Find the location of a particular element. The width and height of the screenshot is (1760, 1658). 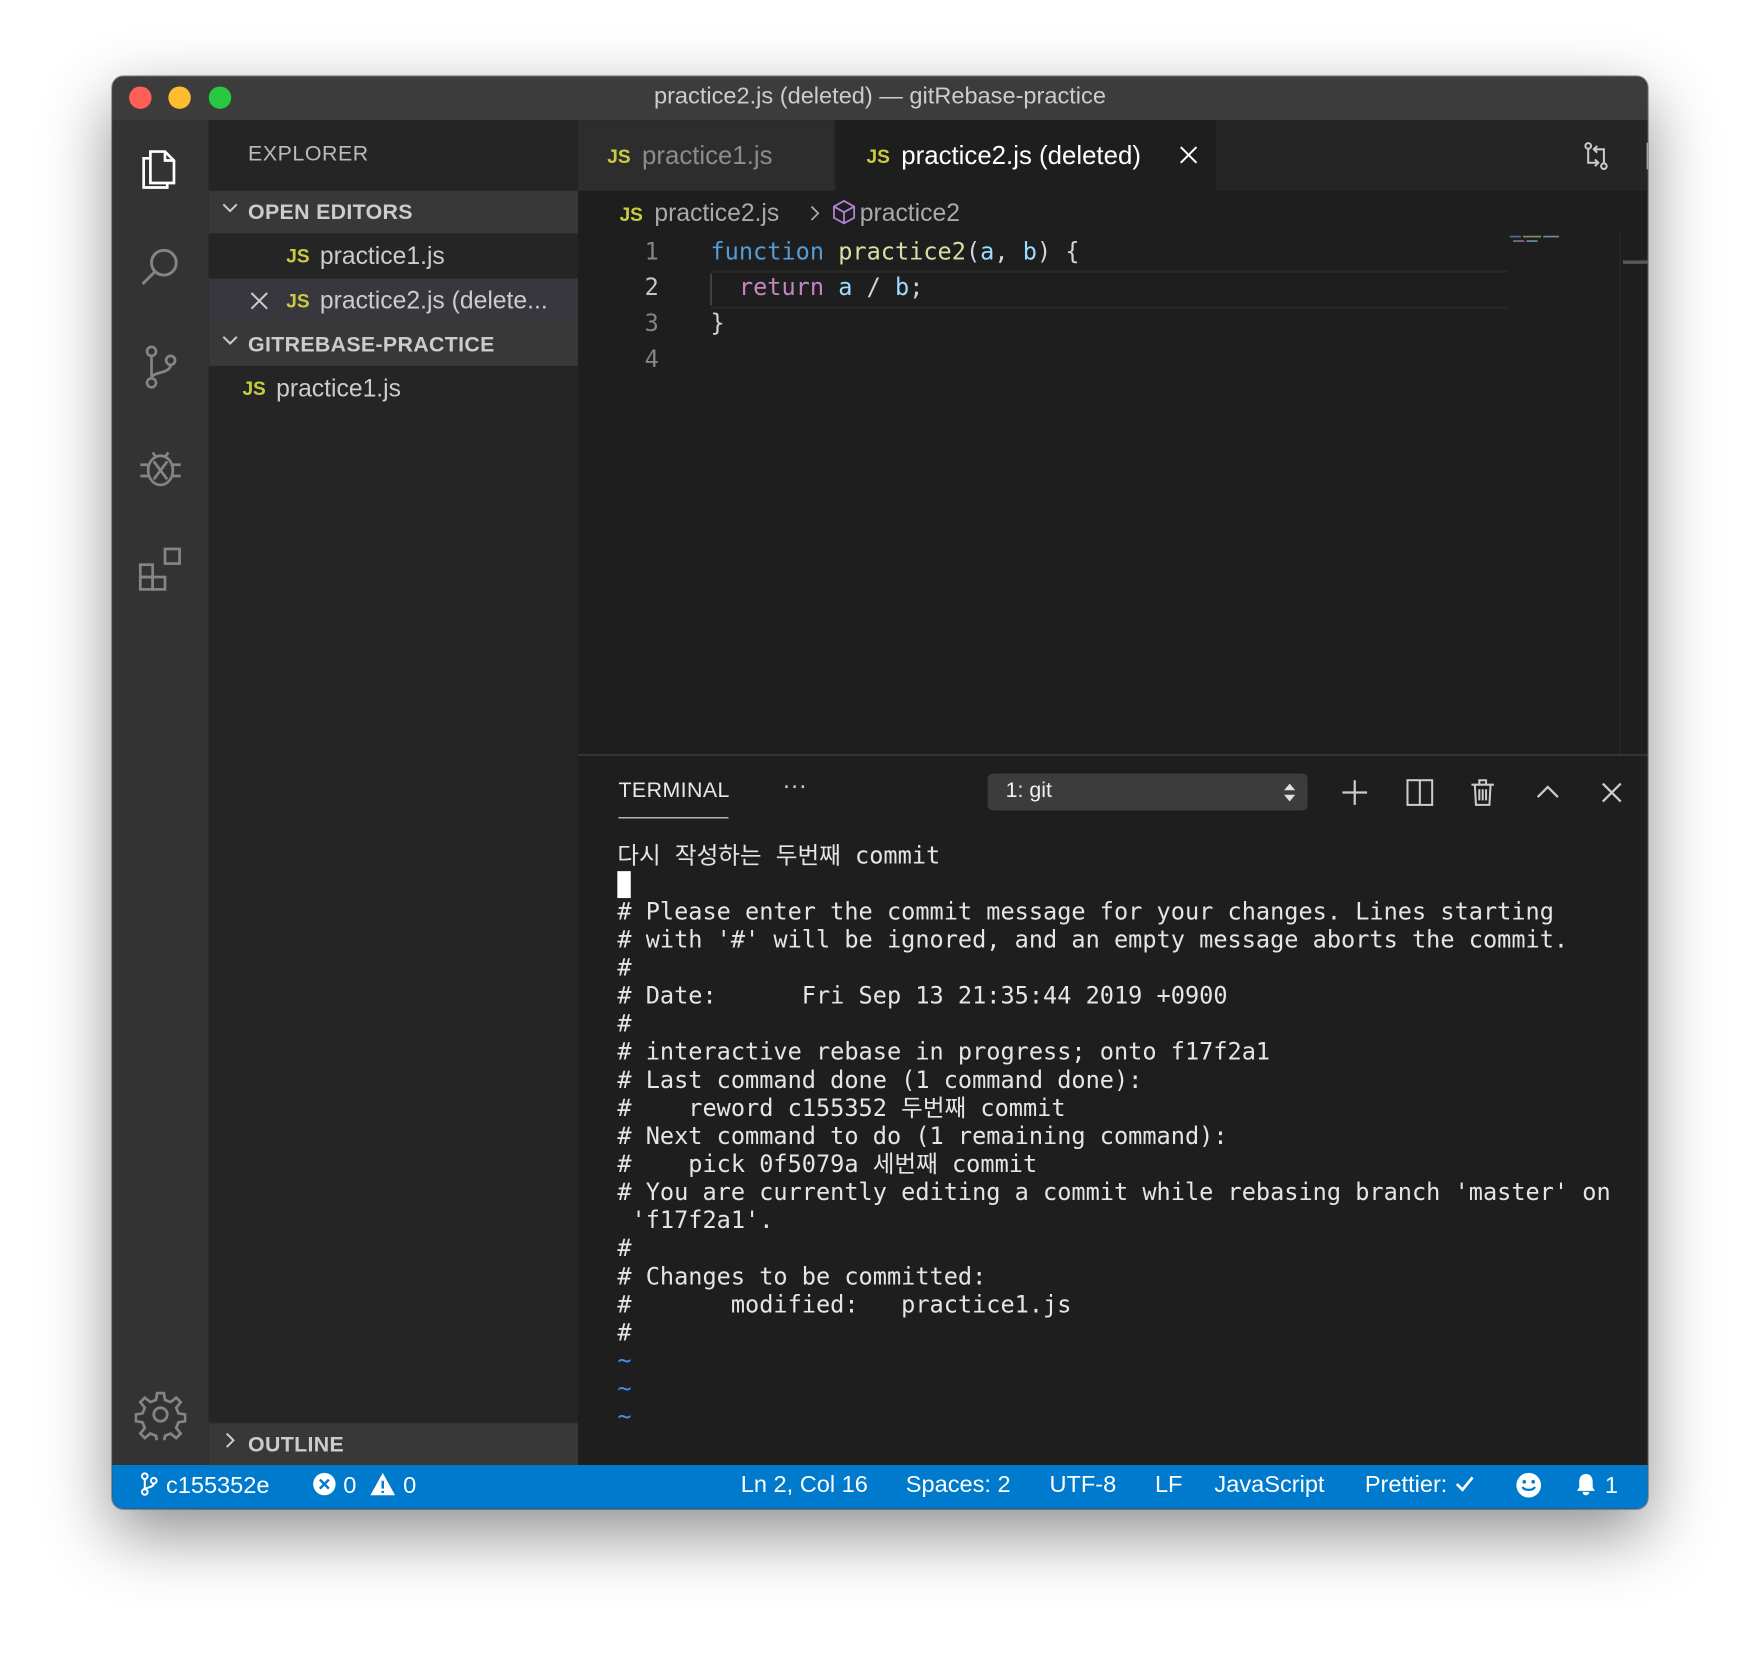

close-panel-icon is located at coordinates (1612, 793).